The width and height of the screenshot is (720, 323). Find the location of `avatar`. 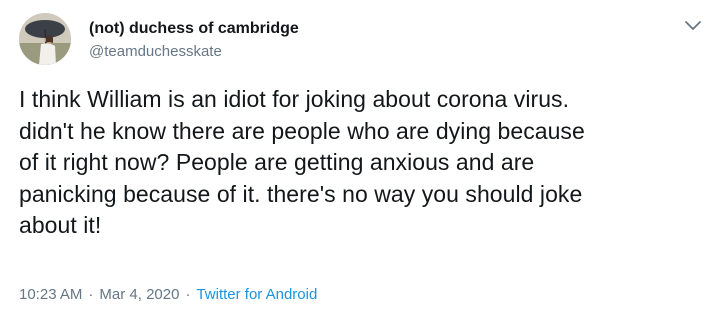

avatar is located at coordinates (45, 39).